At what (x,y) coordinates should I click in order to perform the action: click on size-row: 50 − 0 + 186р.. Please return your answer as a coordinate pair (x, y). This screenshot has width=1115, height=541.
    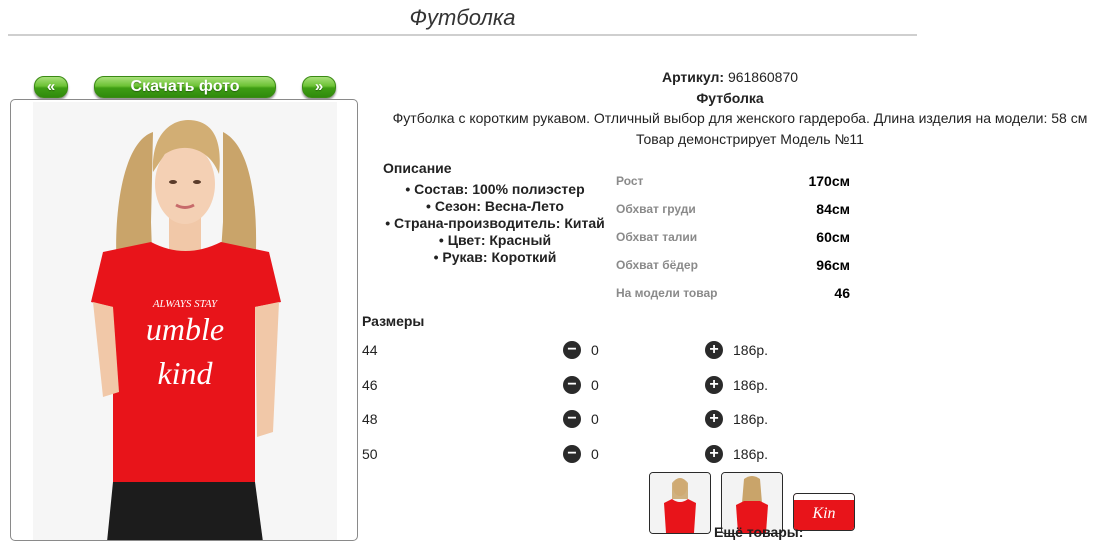
    Looking at the image, I should click on (572, 454).